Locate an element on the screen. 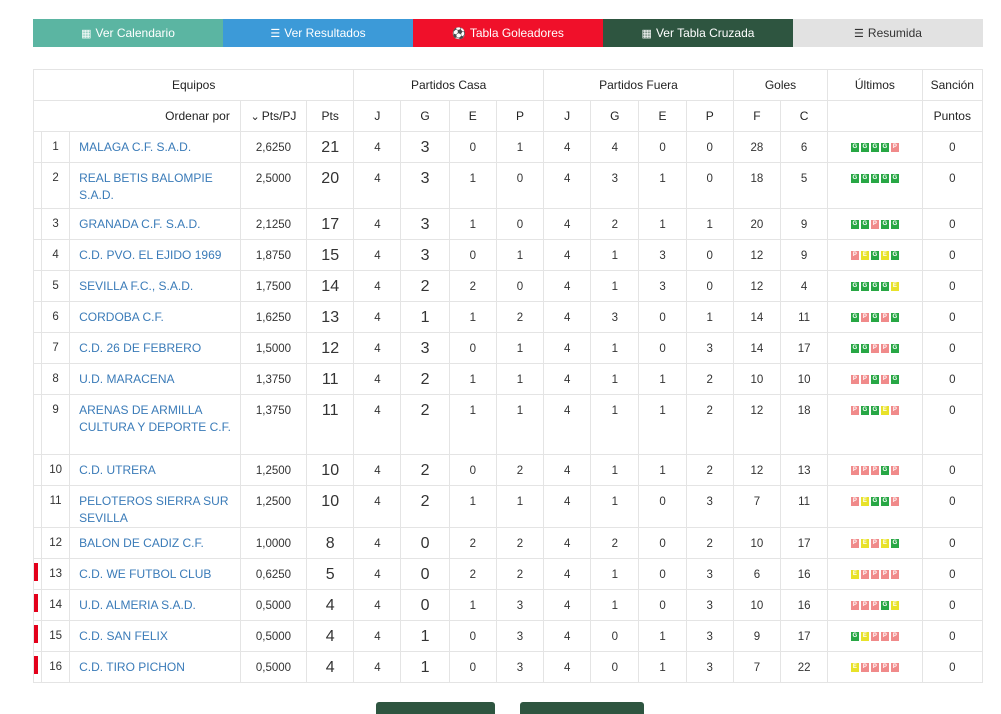 Image resolution: width=1001 pixels, height=714 pixels. pts-per-game-cell: 1,2500 is located at coordinates (273, 506).